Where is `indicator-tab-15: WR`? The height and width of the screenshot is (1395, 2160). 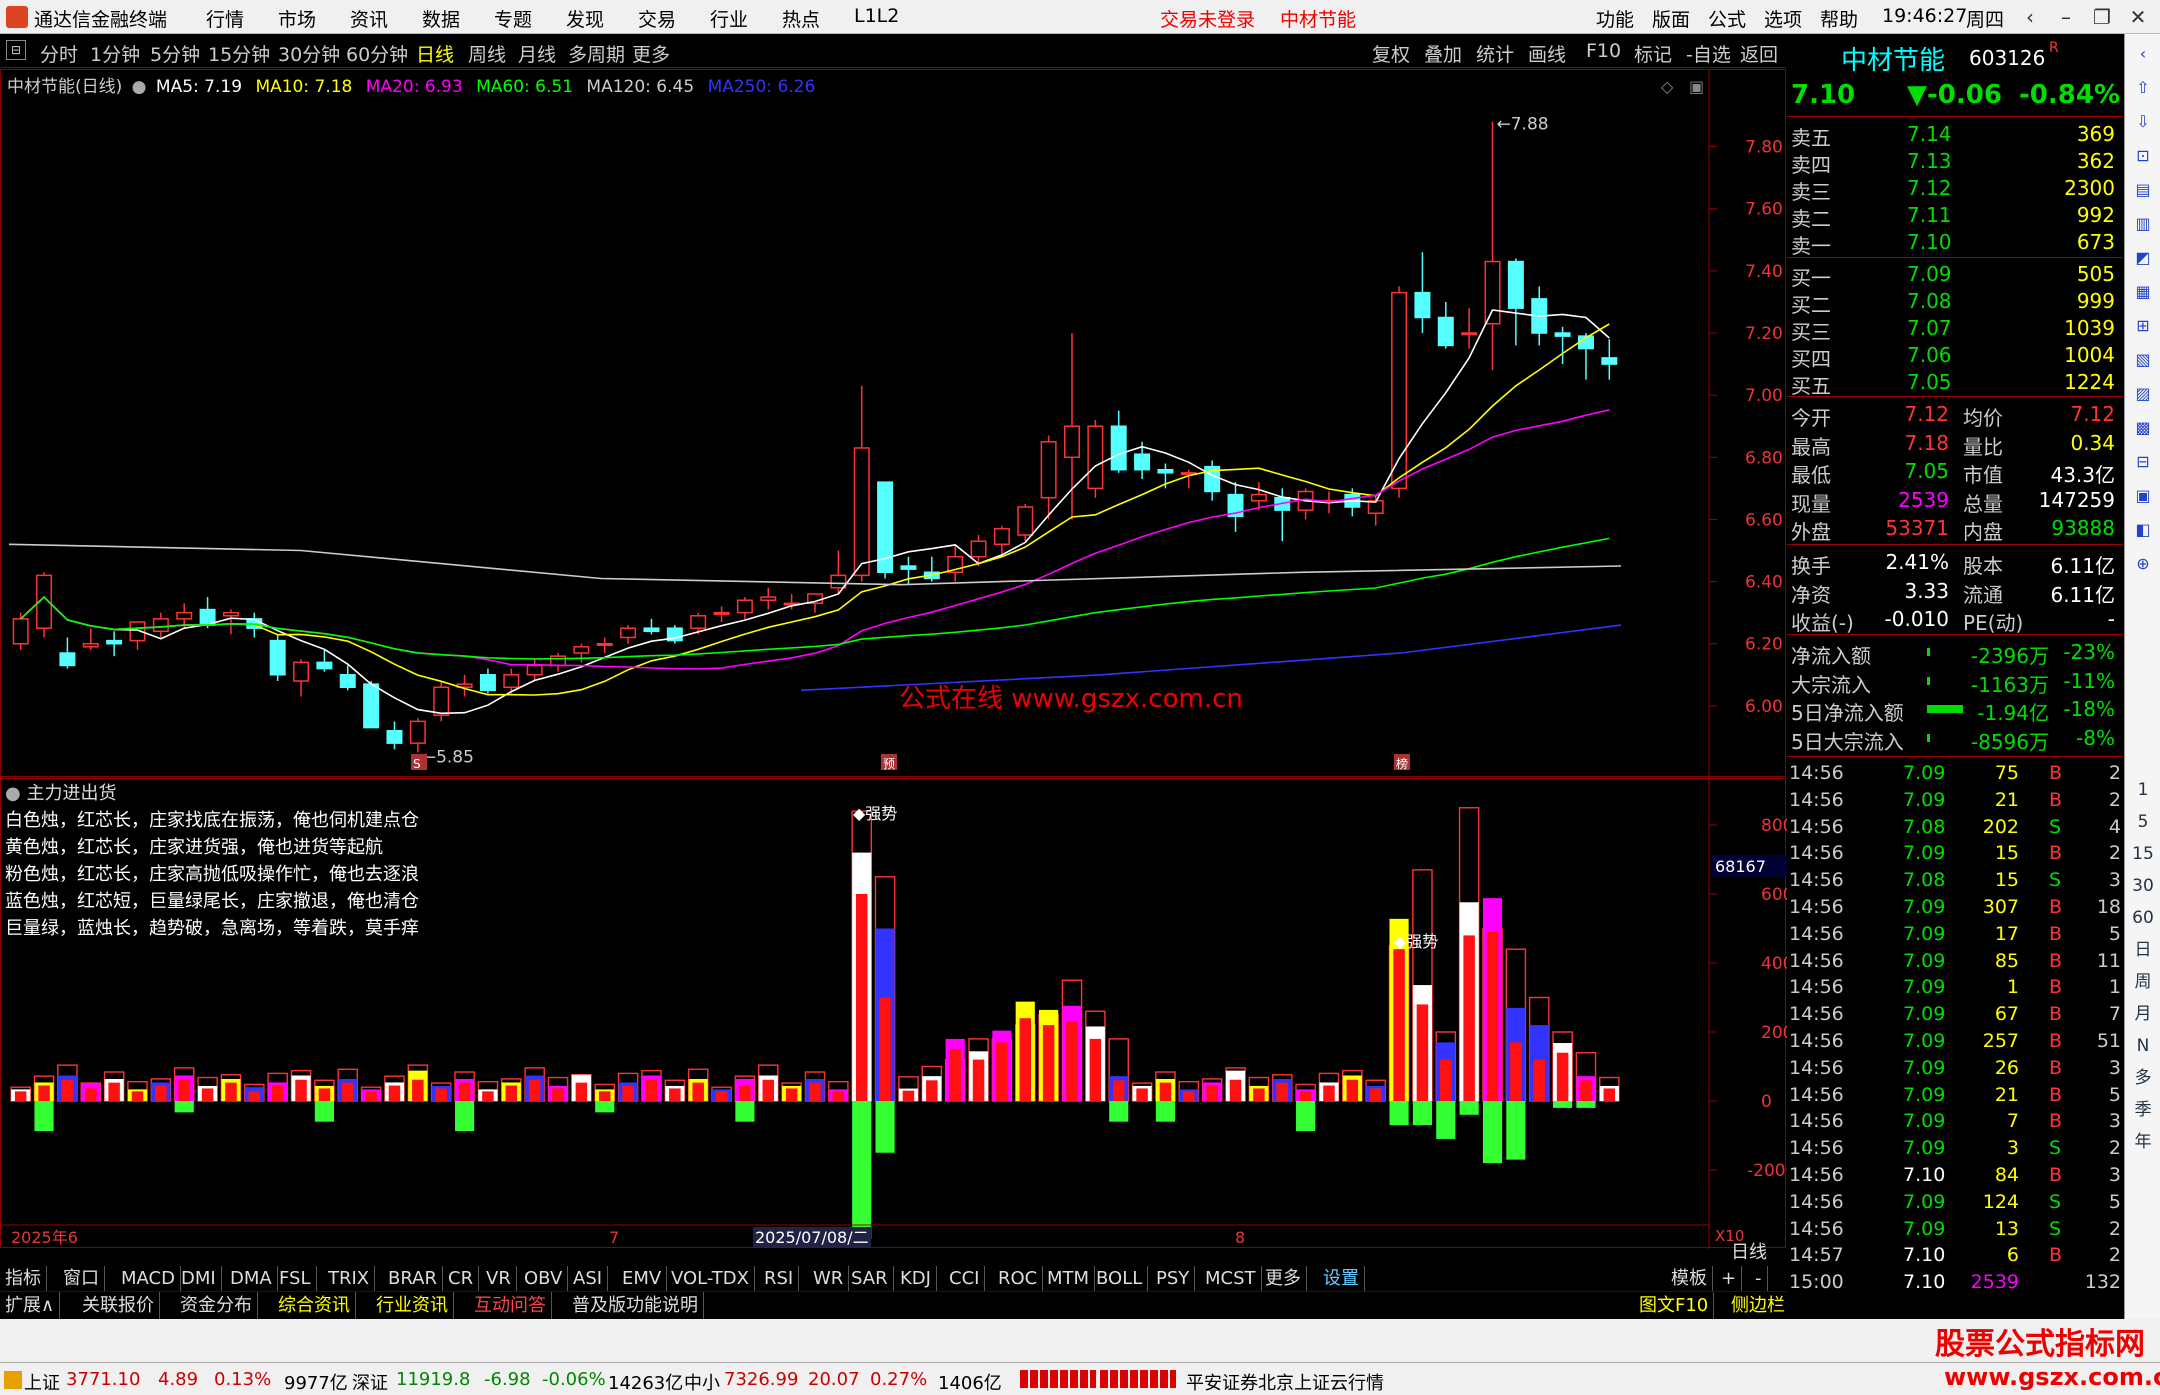 indicator-tab-15: WR is located at coordinates (829, 1278).